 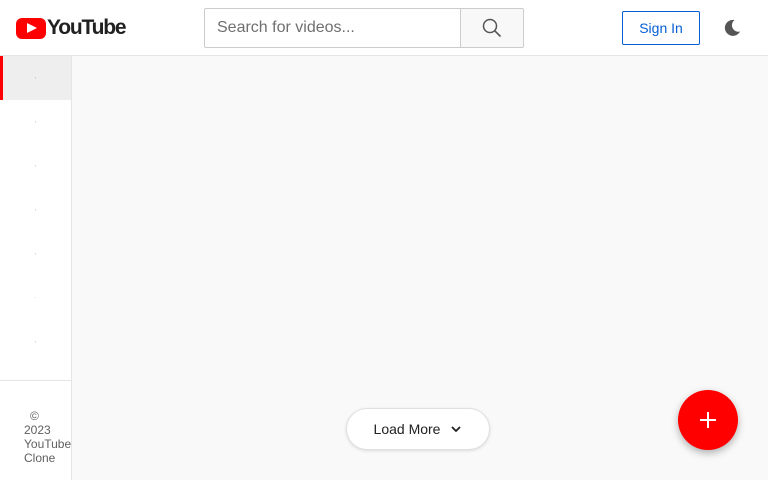 I want to click on search-input, so click(x=332, y=28).